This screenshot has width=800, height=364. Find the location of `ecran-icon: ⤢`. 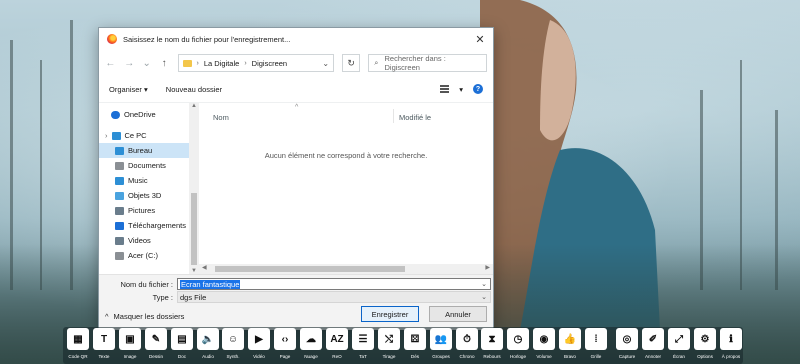

ecran-icon: ⤢ is located at coordinates (679, 339).